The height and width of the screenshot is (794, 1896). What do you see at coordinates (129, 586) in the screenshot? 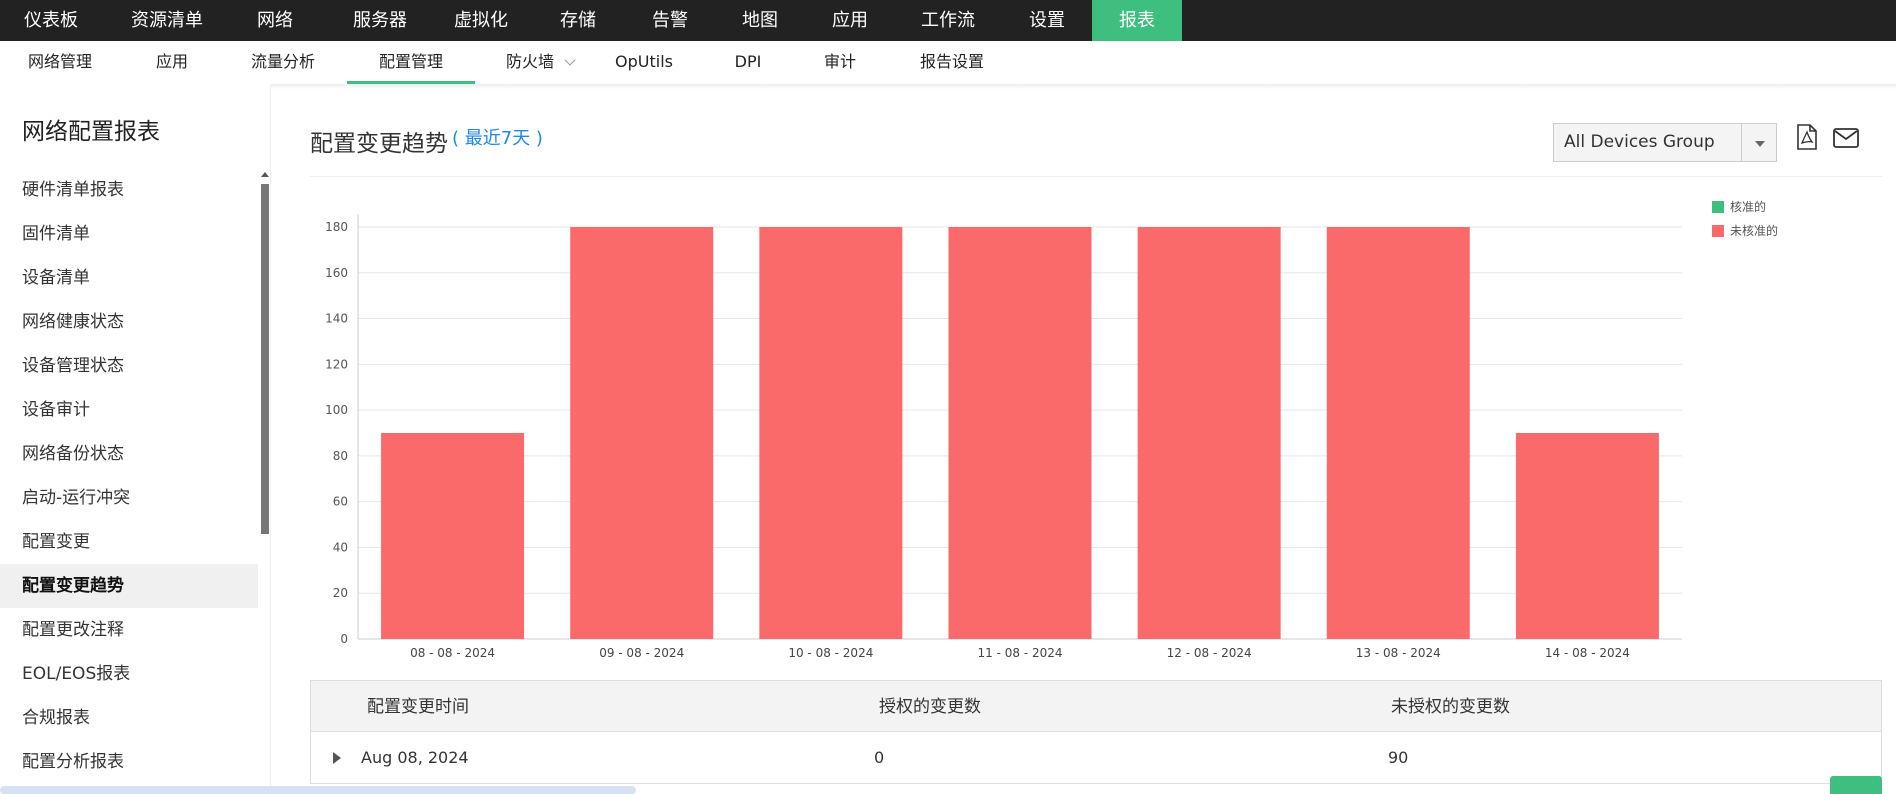
I see `sidebar-item-config-change-trend: 配置变更趋势` at bounding box center [129, 586].